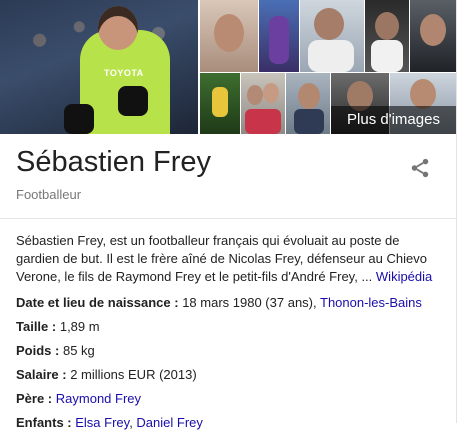  Describe the element at coordinates (118, 28) in the screenshot. I see `player-head` at that location.